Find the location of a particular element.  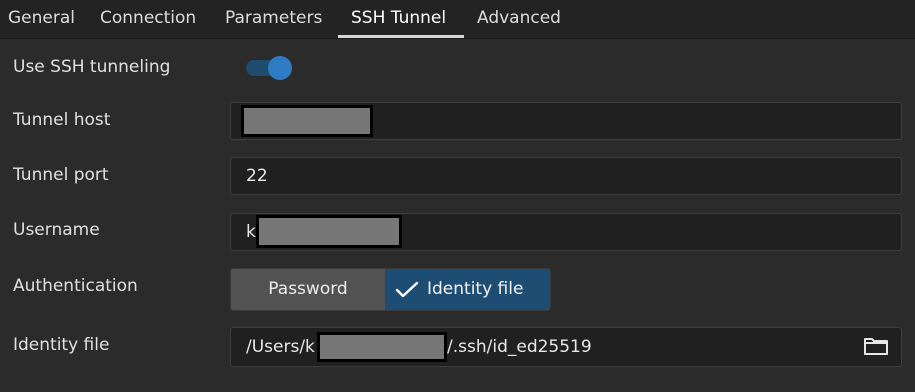

auth-identity-file-label: Identity file is located at coordinates (475, 289).